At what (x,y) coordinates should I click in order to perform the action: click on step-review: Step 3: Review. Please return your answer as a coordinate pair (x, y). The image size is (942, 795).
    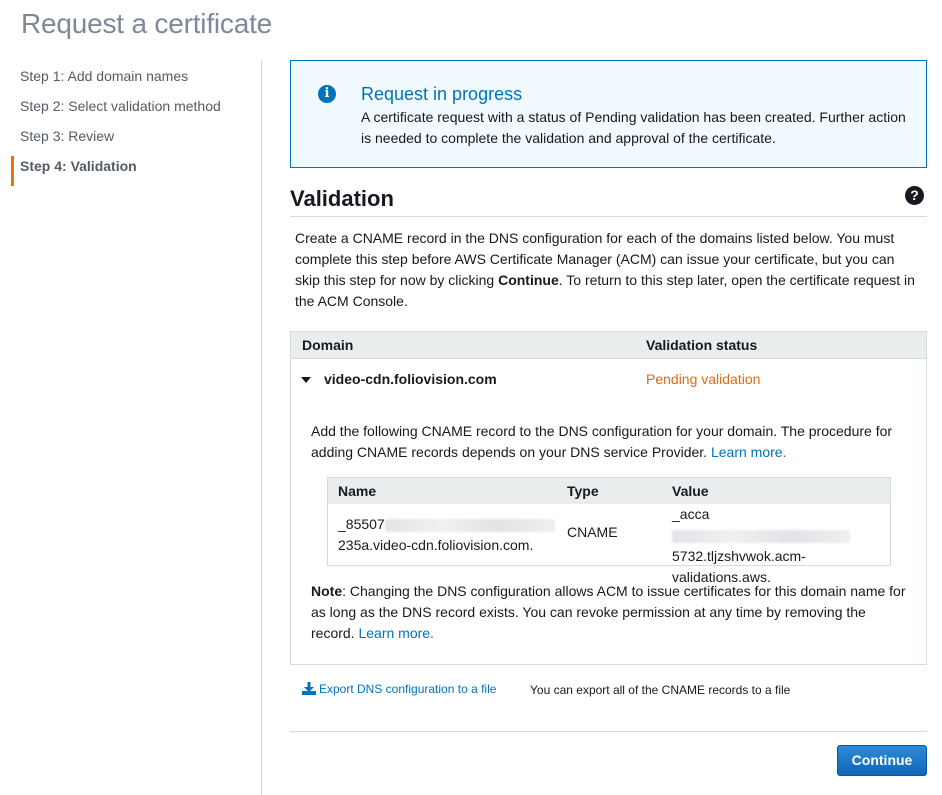
    Looking at the image, I should click on (131, 141).